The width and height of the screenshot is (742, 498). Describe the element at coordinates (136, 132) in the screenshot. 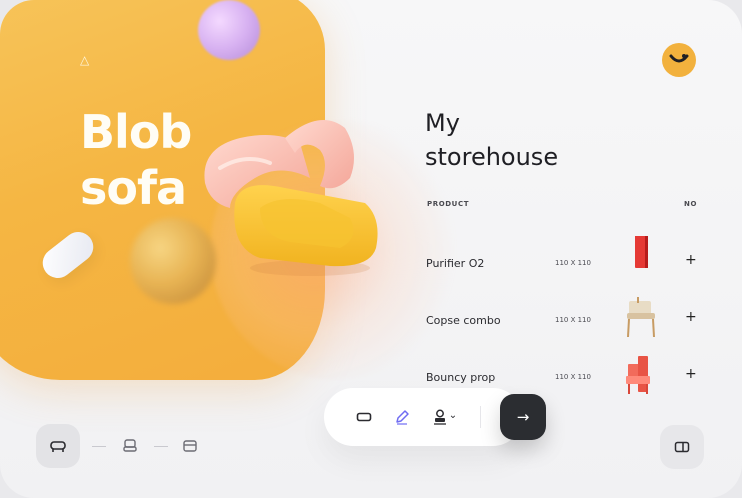

I see `hero-title-line1: Blob` at that location.